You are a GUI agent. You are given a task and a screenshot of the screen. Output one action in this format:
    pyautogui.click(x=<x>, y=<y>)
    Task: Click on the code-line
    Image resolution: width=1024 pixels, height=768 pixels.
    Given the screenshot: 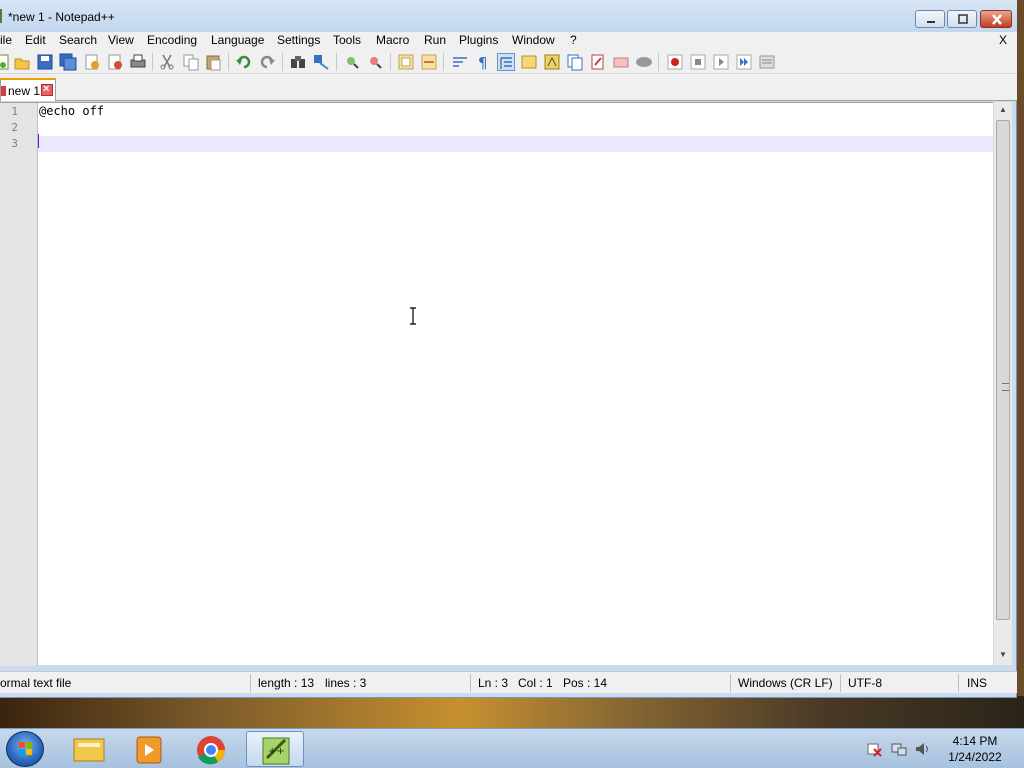 What is the action you would take?
    pyautogui.click(x=515, y=128)
    